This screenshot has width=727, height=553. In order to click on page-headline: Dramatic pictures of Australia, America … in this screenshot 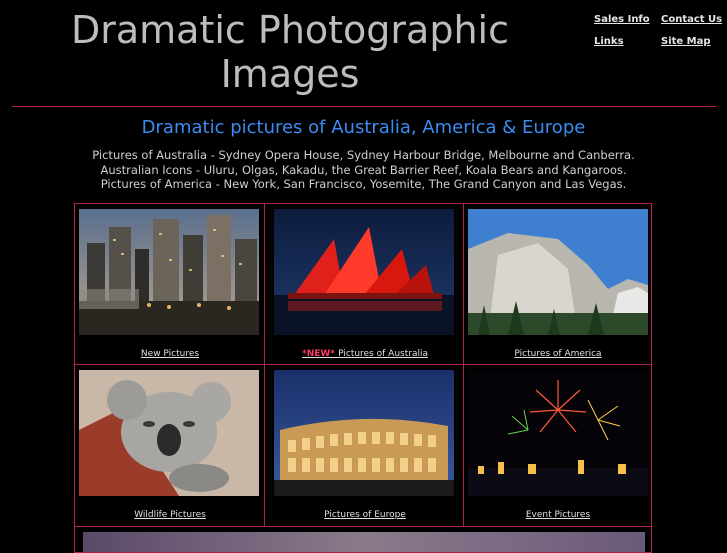, I will do `click(363, 127)`.